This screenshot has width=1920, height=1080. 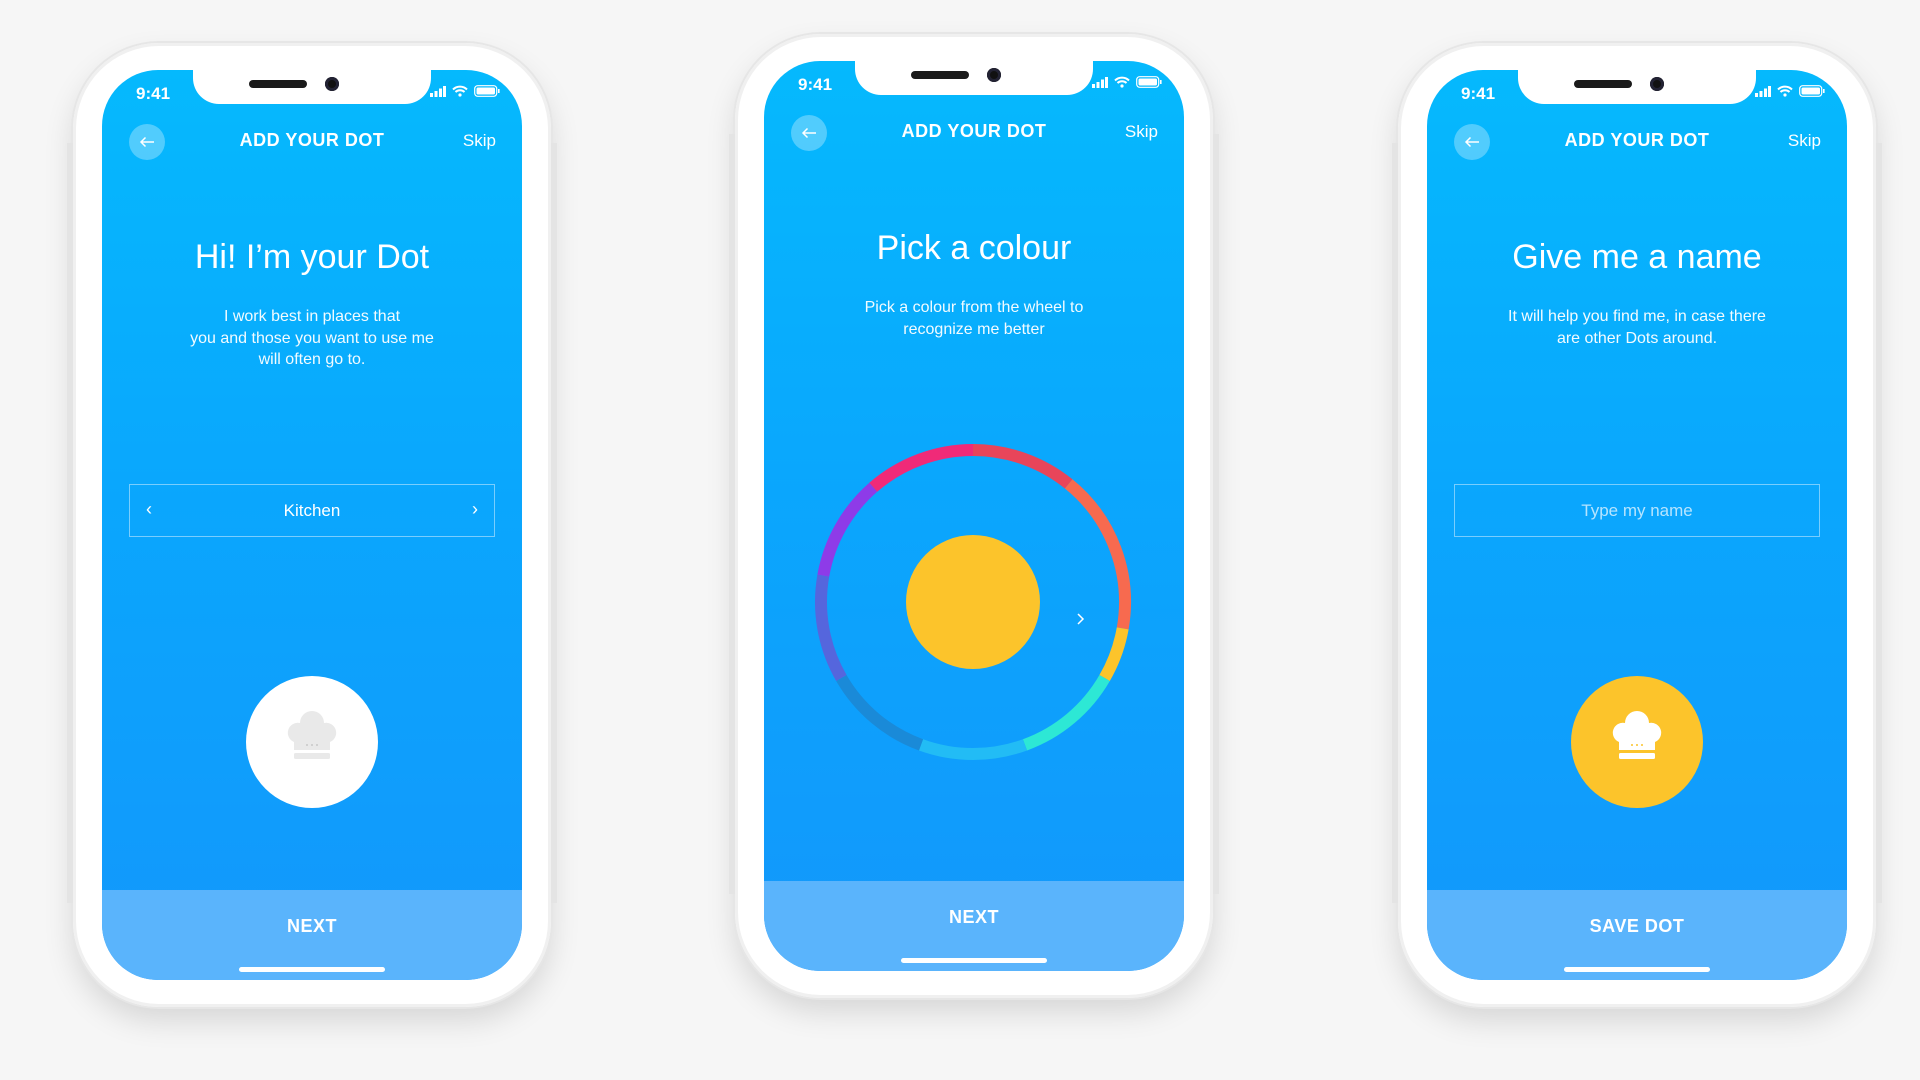 What do you see at coordinates (149, 509) in the screenshot?
I see `chevron-left-icon: ‹` at bounding box center [149, 509].